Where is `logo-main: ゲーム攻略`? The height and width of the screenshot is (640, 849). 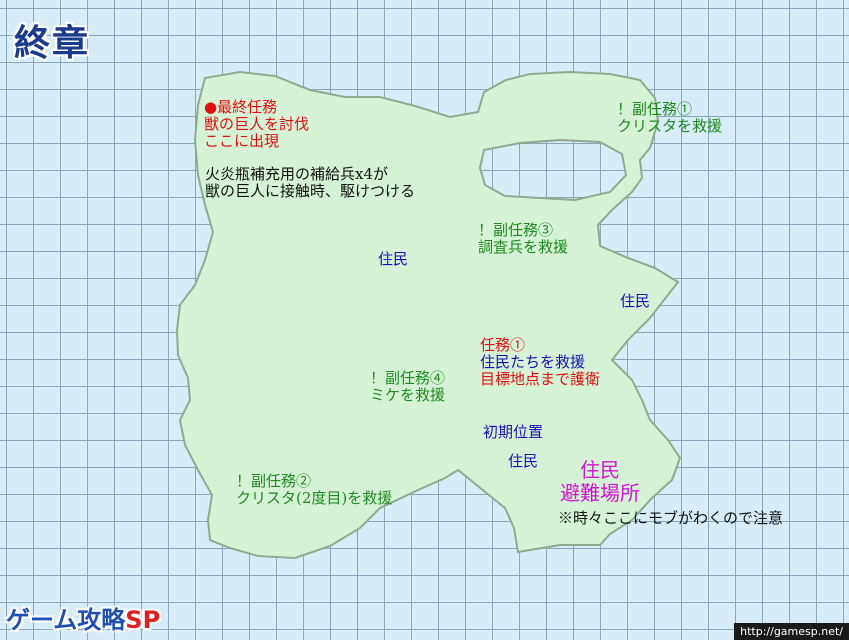 logo-main: ゲーム攻略 is located at coordinates (66, 620).